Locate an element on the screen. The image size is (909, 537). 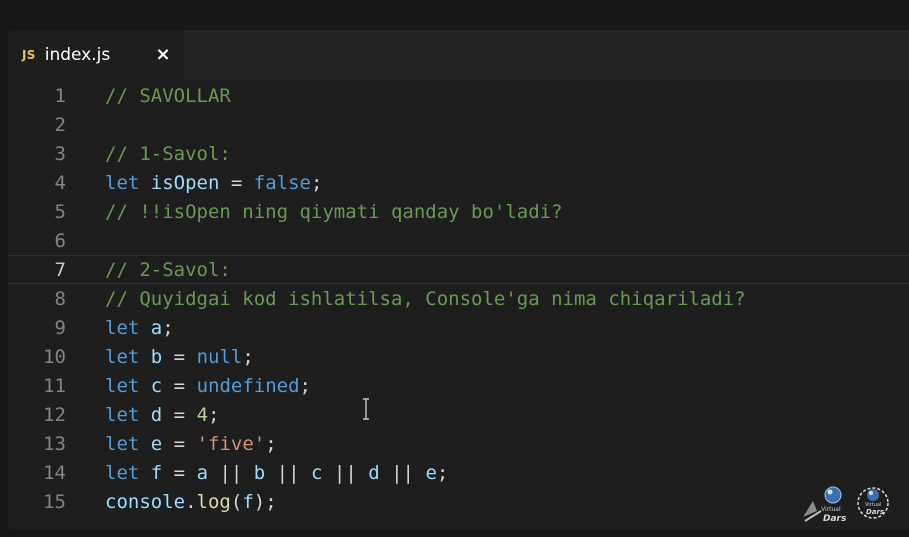
virtual-dars-logo-icon: Virtual Dars Virtual Dars is located at coordinates (846, 505).